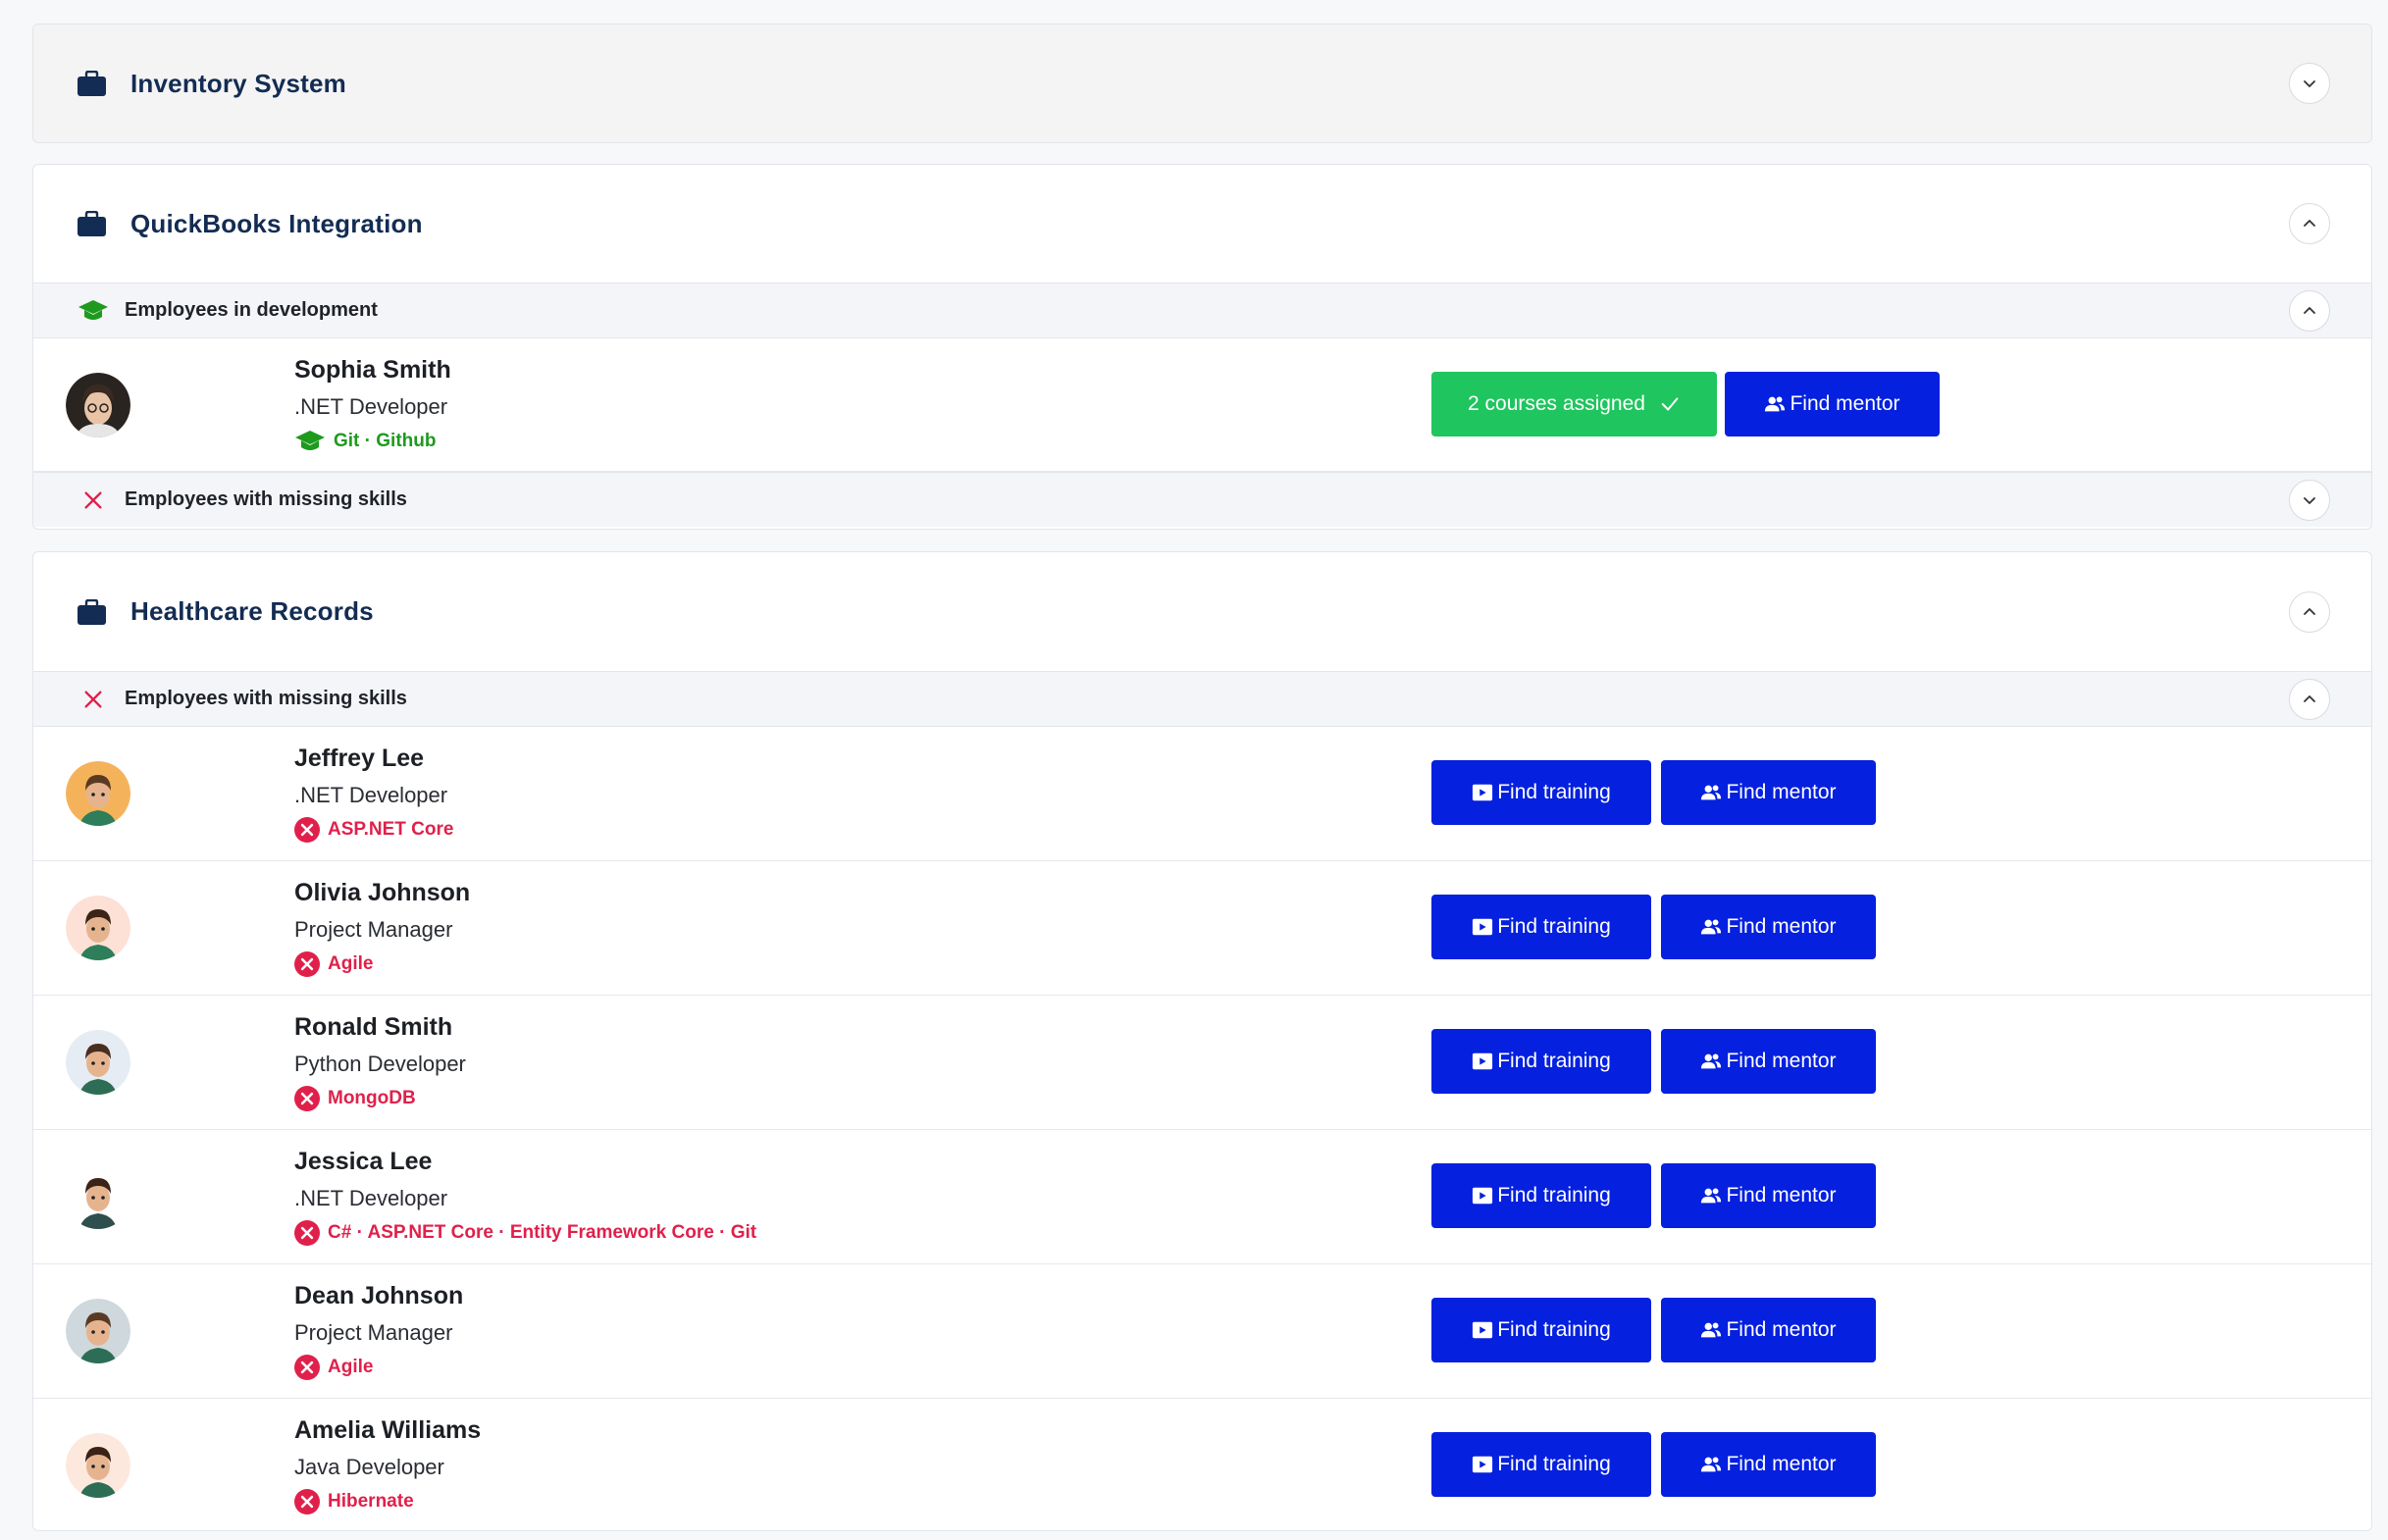 This screenshot has height=1540, width=2388. Describe the element at coordinates (310, 441) in the screenshot. I see `graduation-cap-icon` at that location.